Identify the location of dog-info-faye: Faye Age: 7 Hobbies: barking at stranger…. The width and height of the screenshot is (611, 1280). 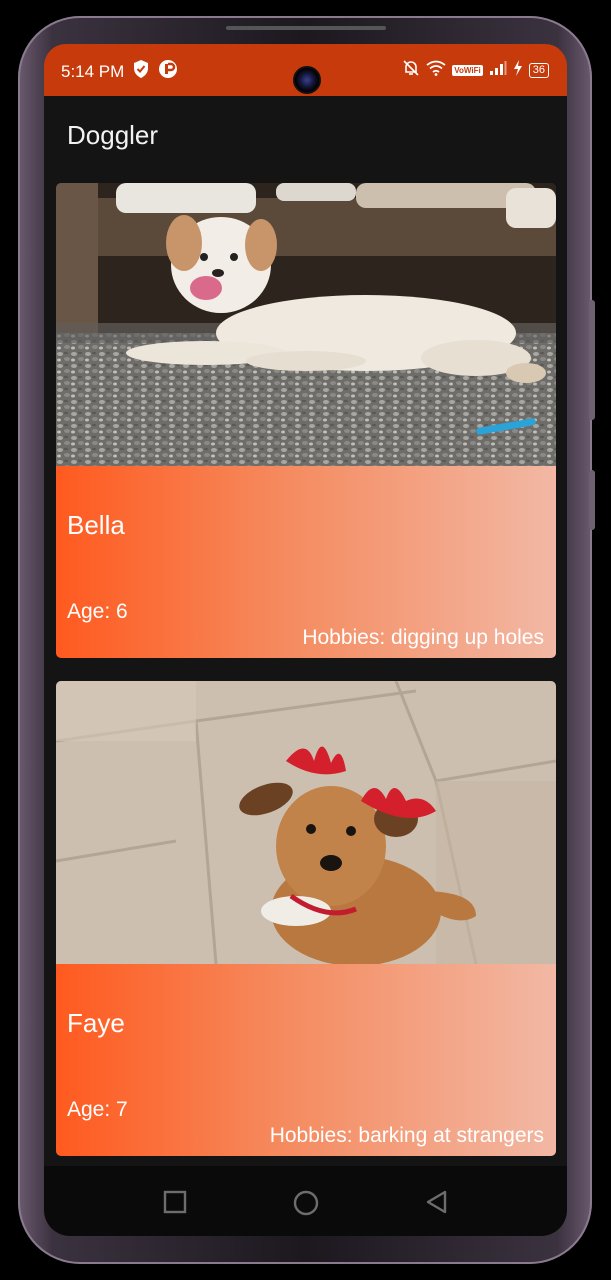
(306, 1060).